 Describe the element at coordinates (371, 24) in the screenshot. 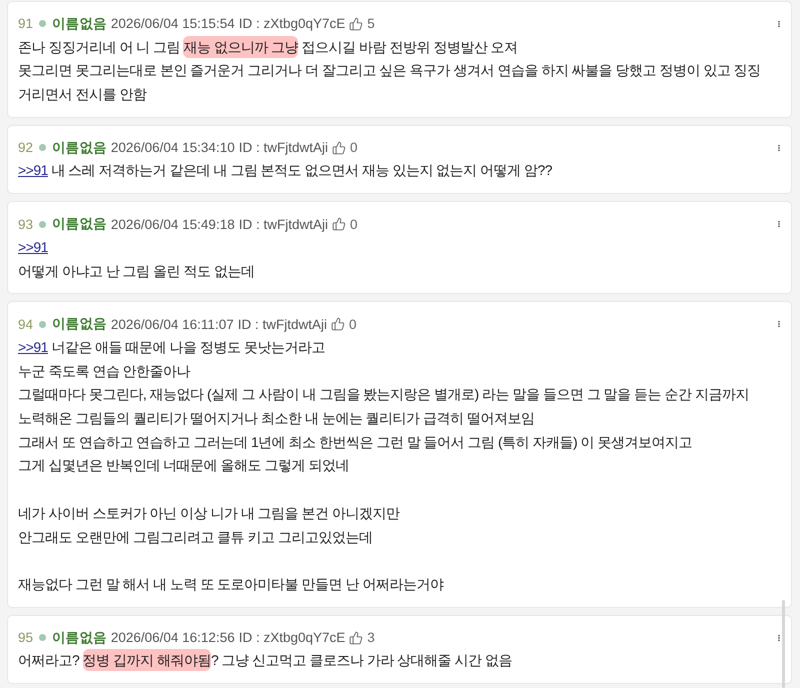

I see `like-count: 5` at that location.